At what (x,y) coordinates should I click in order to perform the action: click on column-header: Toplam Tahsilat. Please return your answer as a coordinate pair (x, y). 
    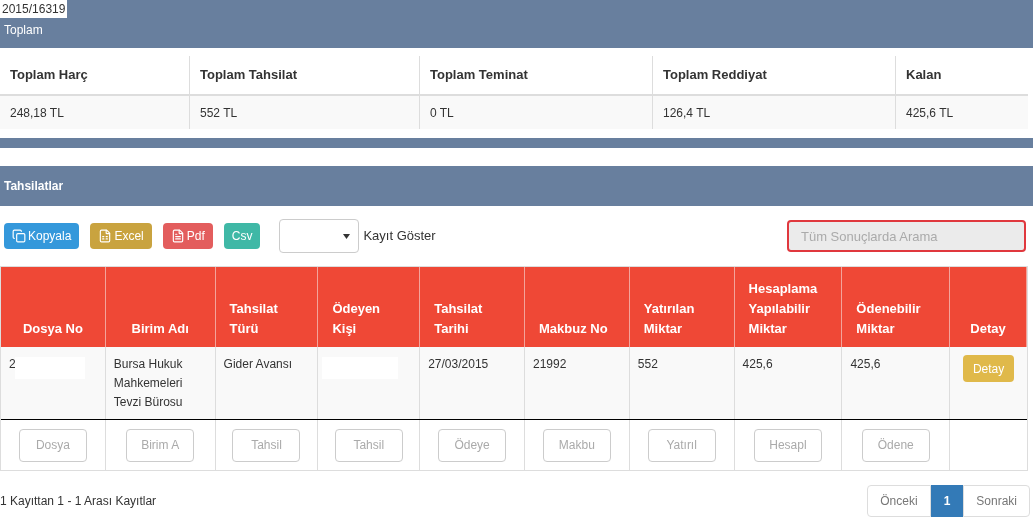
    Looking at the image, I should click on (305, 75).